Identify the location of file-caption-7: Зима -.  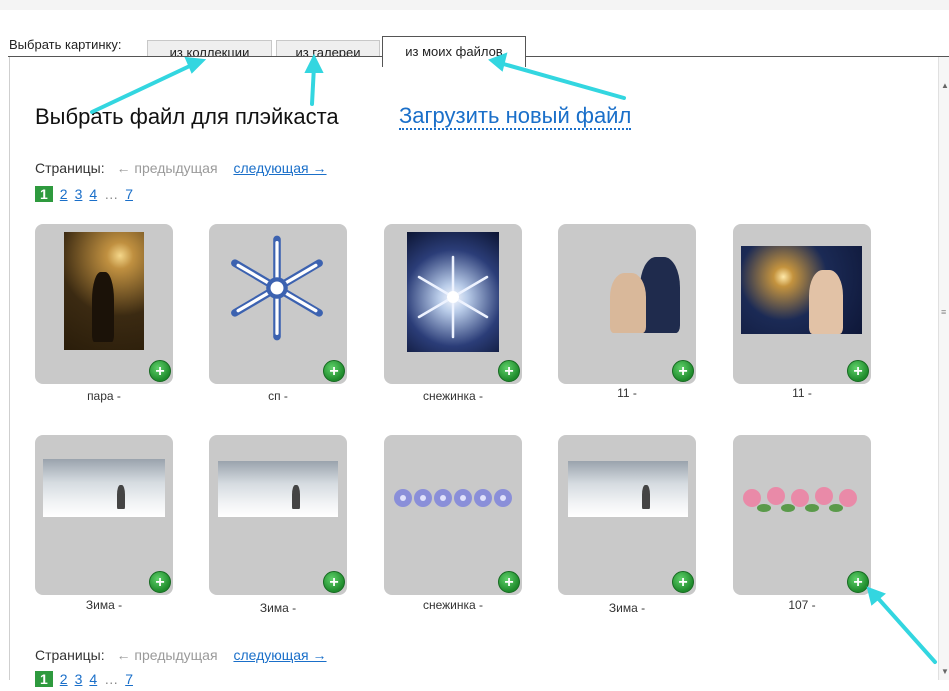
(278, 608).